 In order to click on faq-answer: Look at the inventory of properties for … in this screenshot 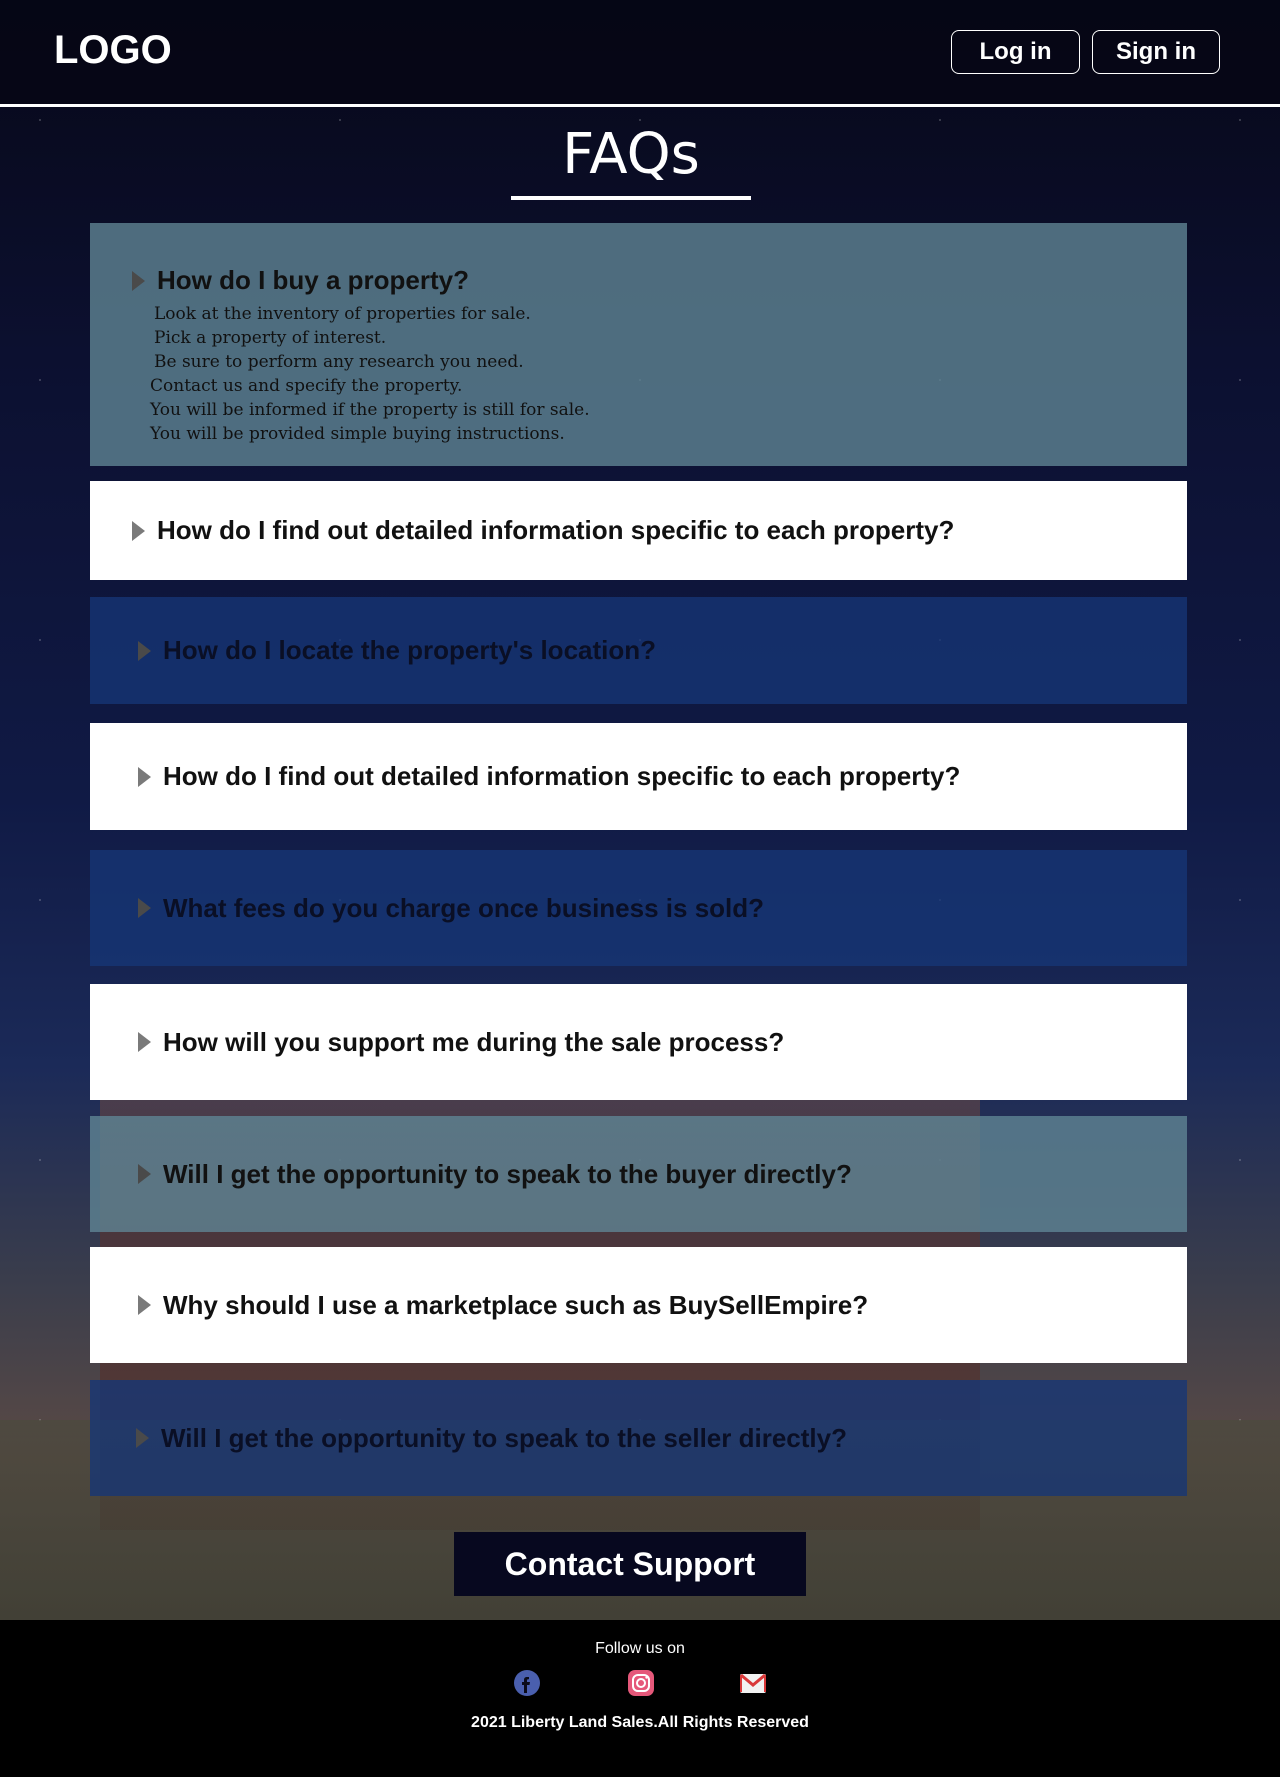, I will do `click(370, 374)`.